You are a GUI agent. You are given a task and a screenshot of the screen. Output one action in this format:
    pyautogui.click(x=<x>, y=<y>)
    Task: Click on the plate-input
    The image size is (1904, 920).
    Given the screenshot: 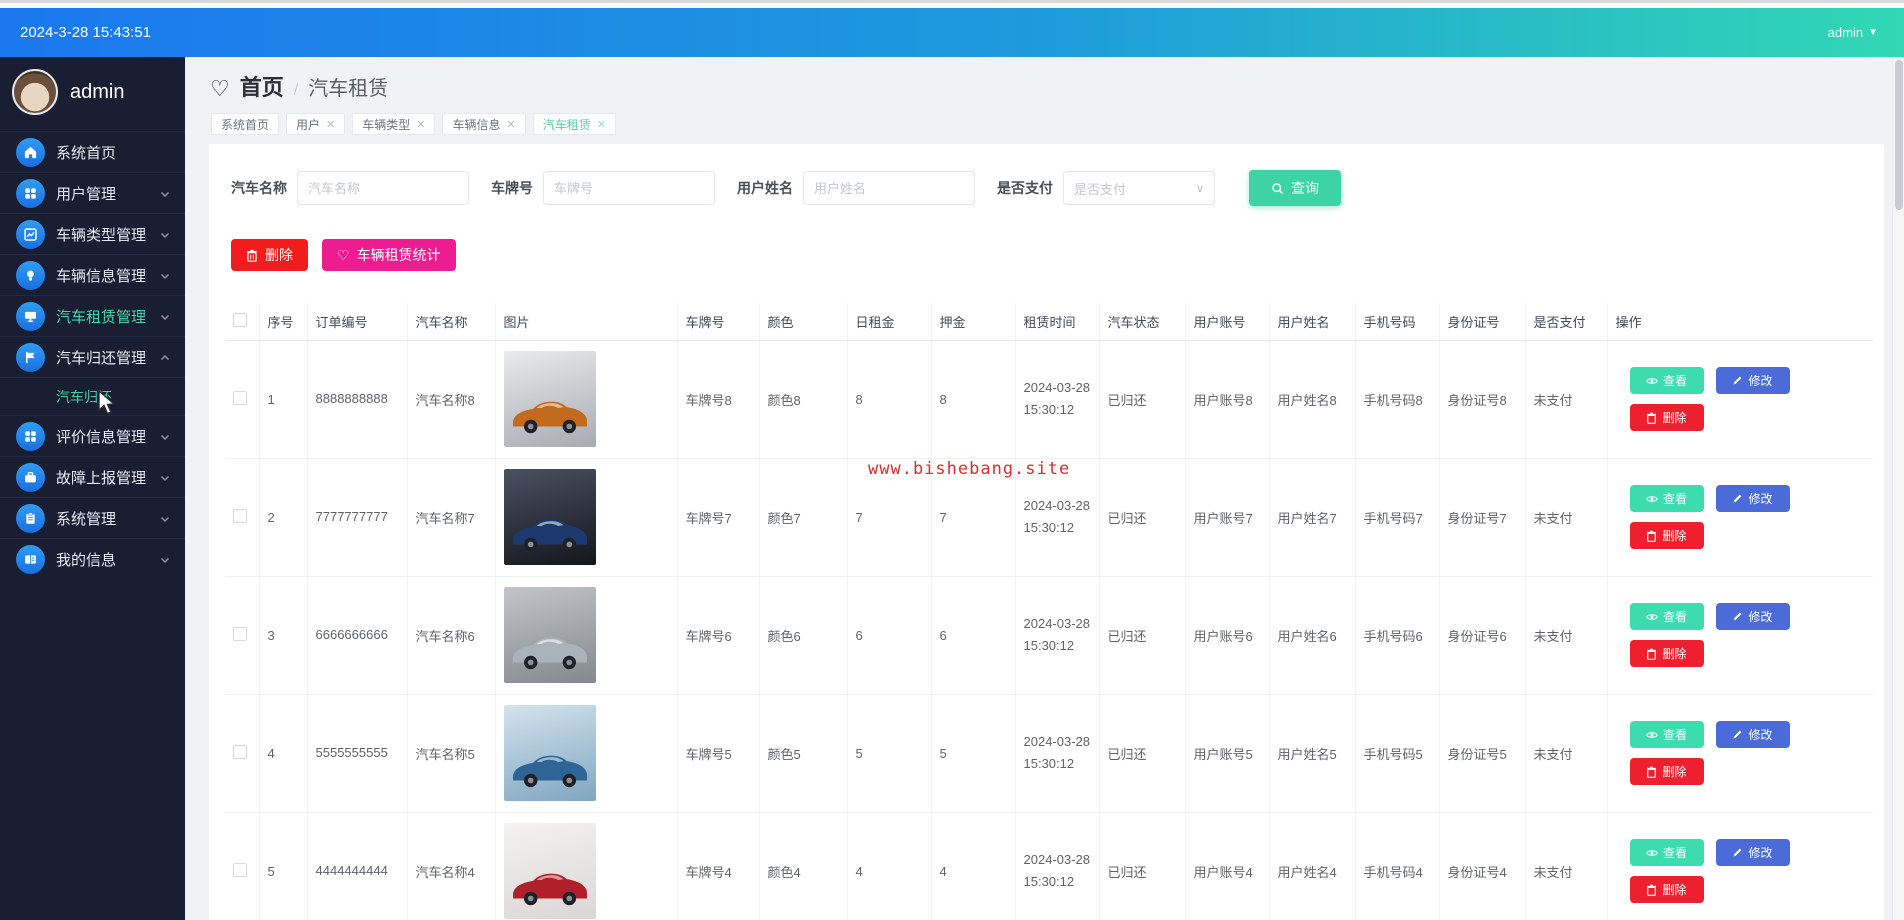 What is the action you would take?
    pyautogui.click(x=629, y=188)
    